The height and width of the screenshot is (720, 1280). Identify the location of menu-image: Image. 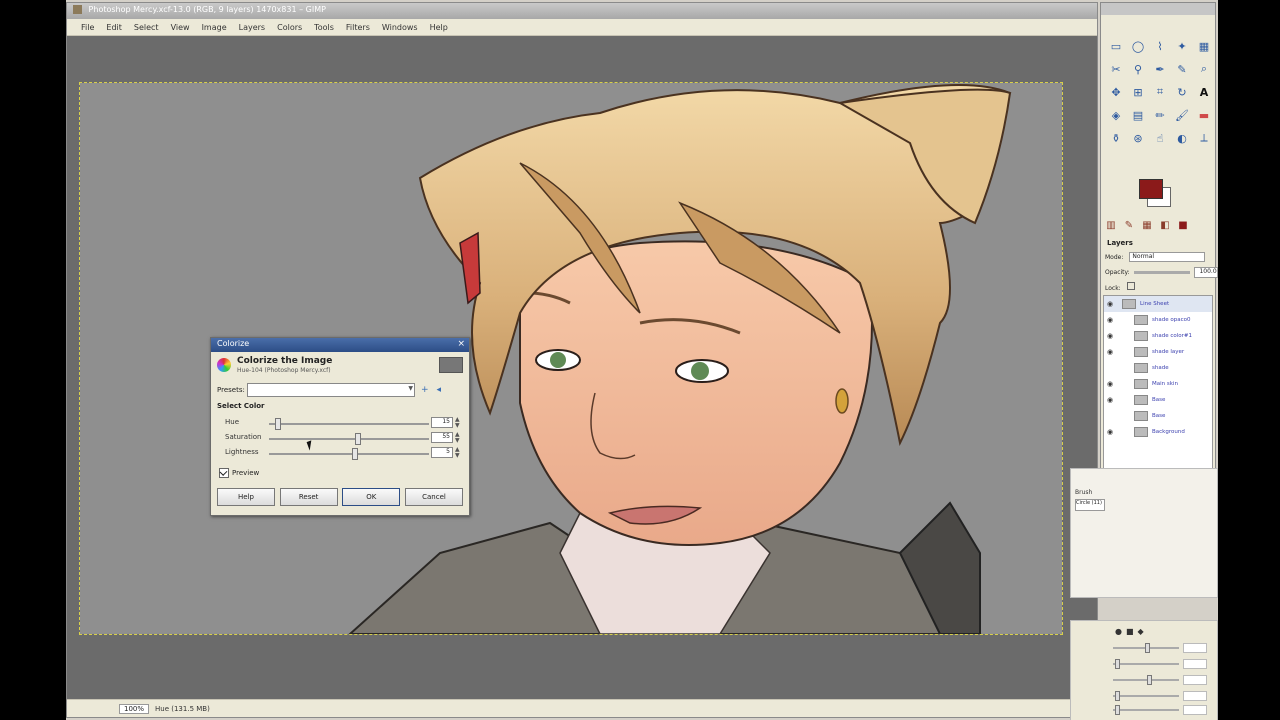
(214, 27).